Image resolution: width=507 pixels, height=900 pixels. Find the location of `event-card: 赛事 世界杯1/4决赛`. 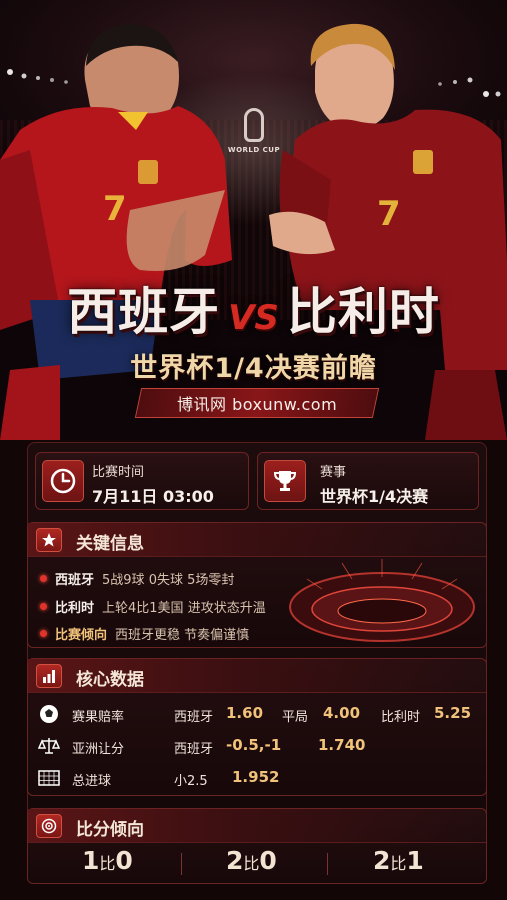

event-card: 赛事 世界杯1/4决赛 is located at coordinates (368, 481).